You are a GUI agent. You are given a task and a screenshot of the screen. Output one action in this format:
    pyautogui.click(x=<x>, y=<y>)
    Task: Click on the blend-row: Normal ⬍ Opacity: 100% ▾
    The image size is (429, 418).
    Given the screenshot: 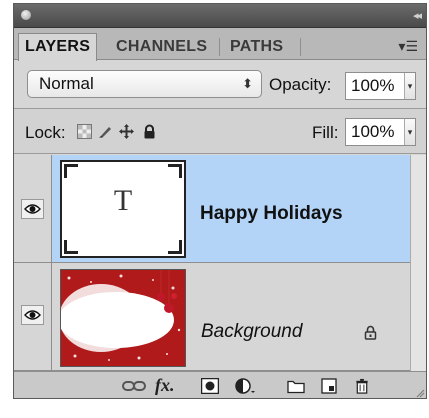 What is the action you would take?
    pyautogui.click(x=220, y=84)
    